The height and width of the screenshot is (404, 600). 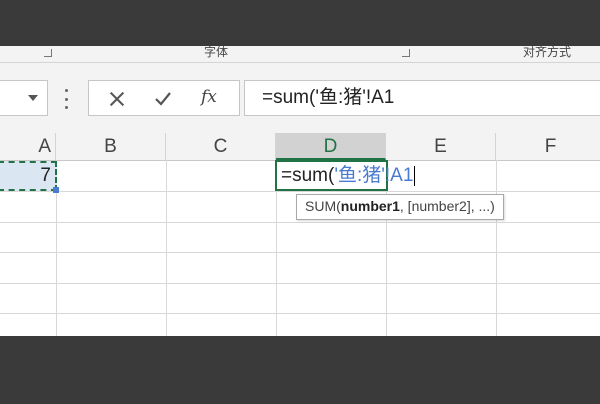 What do you see at coordinates (370, 206) in the screenshot?
I see `tooltip-arg-current: number1` at bounding box center [370, 206].